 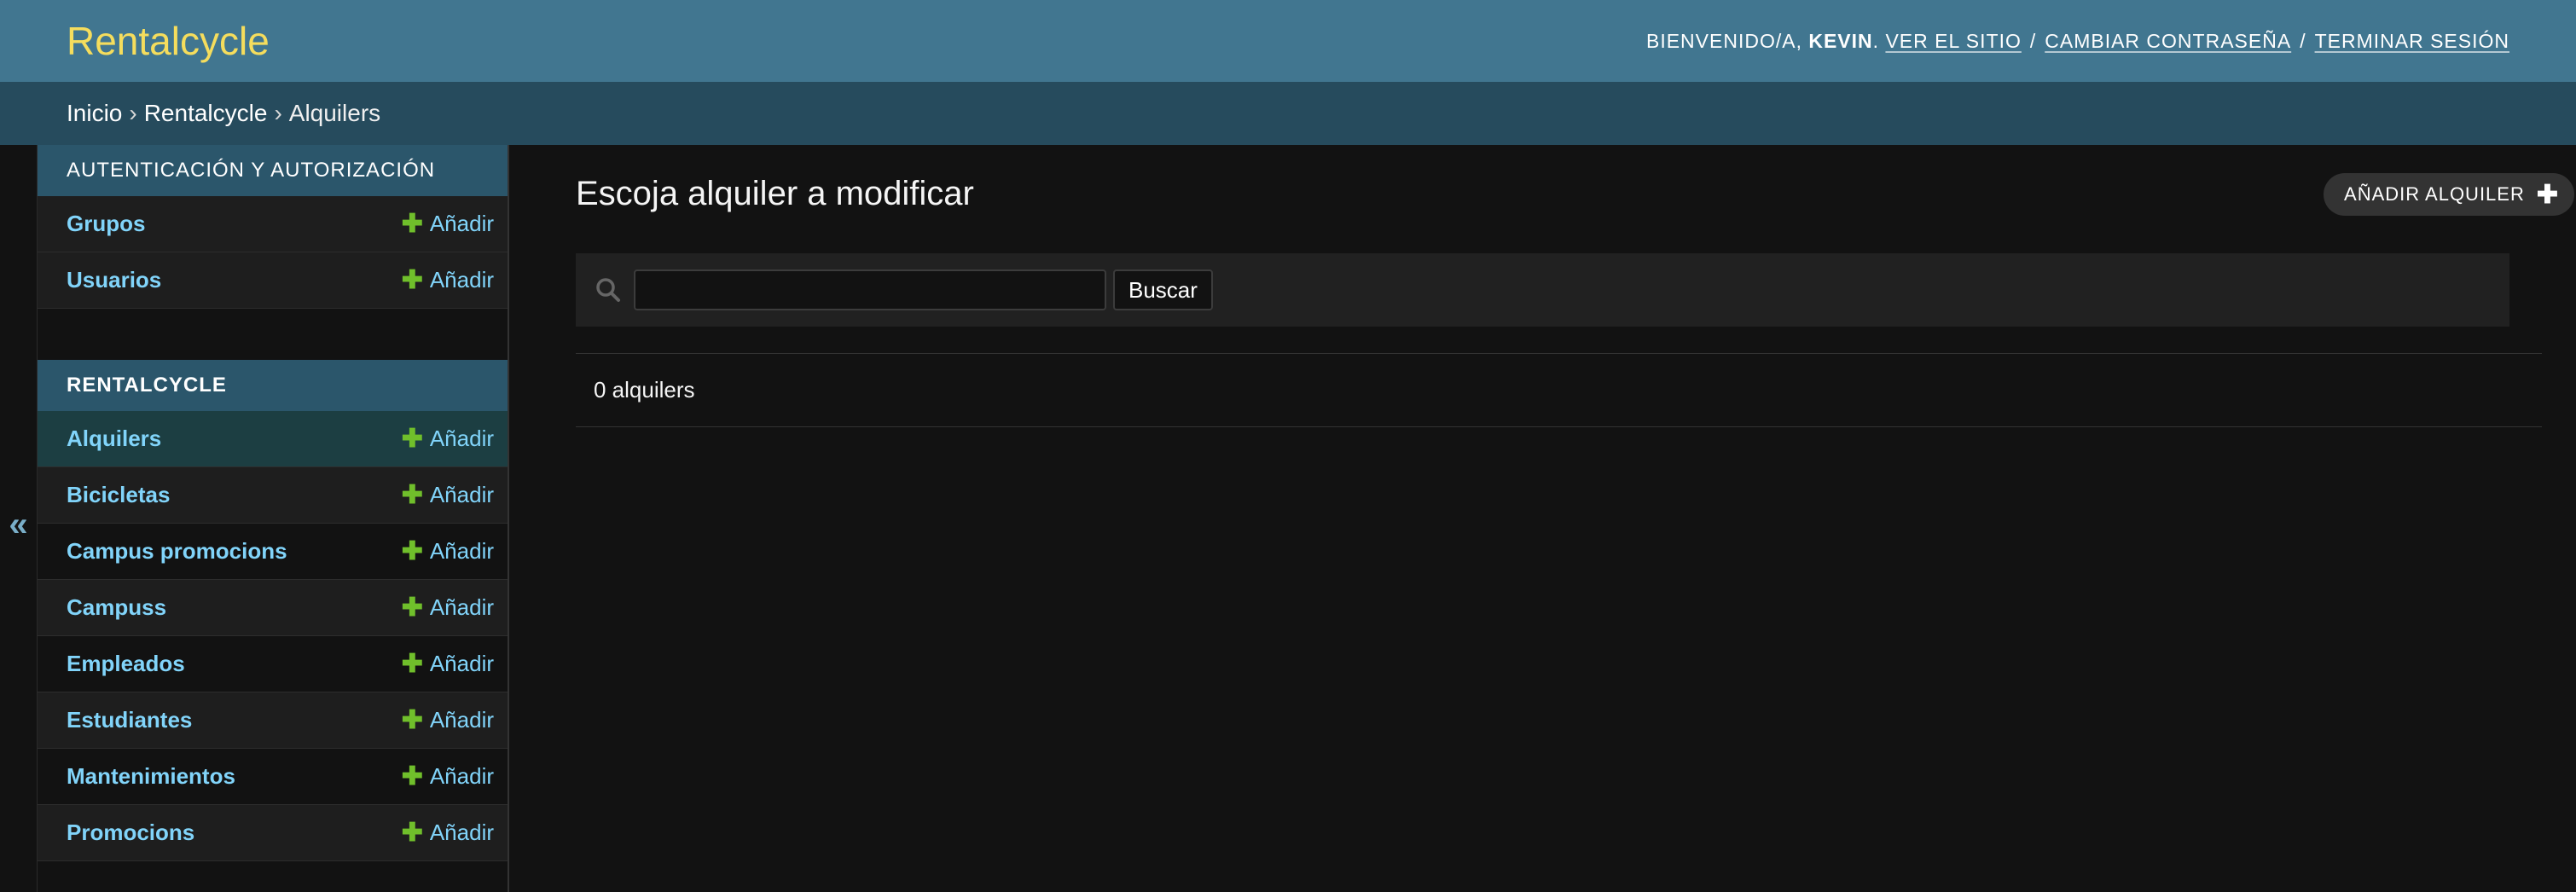 What do you see at coordinates (273, 608) in the screenshot?
I see `sidebar-item-campuss: Campuss ✚ Añadir` at bounding box center [273, 608].